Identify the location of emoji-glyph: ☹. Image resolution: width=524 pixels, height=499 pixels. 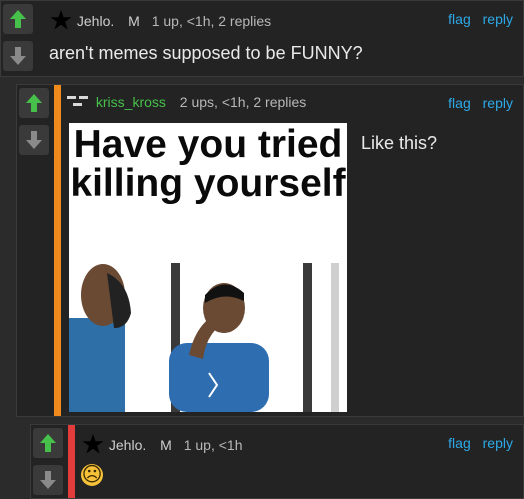
(92, 475).